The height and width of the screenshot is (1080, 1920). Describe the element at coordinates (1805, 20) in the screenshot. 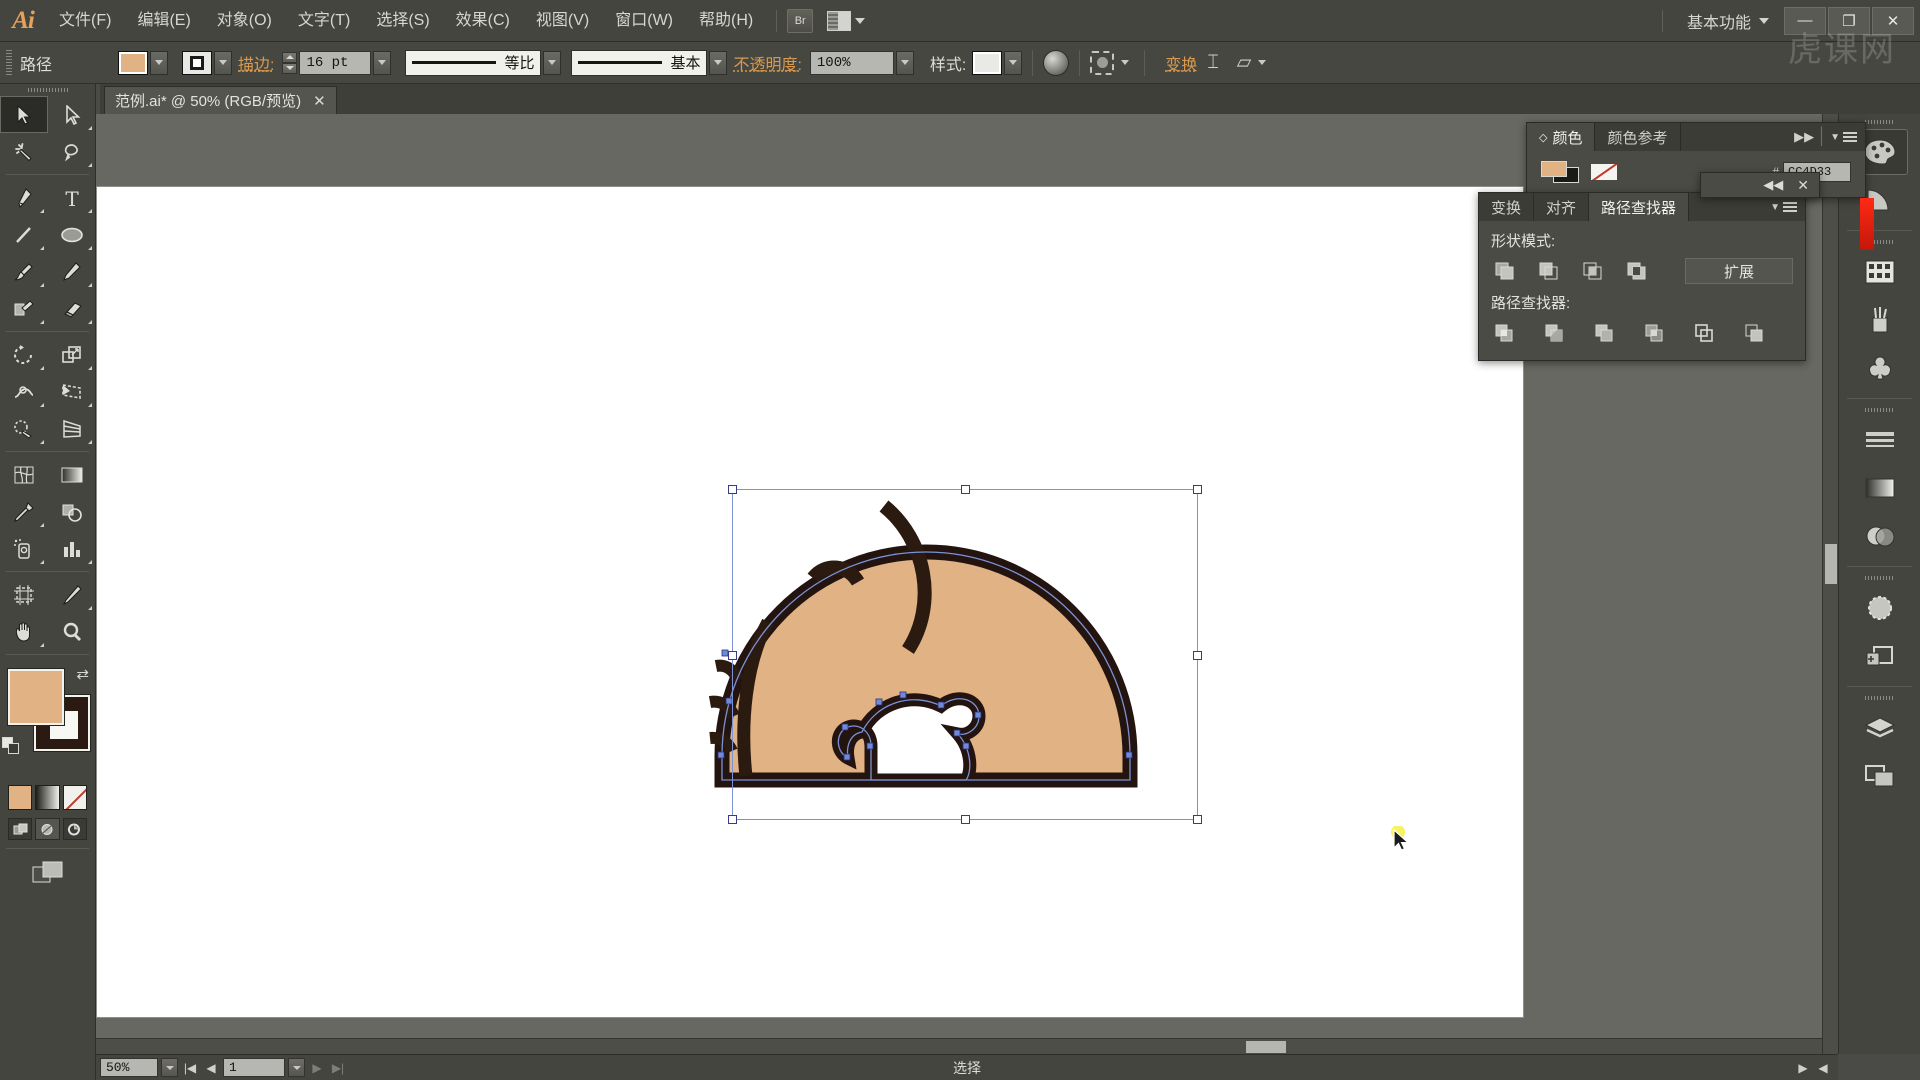

I see `minimize-button: —` at that location.